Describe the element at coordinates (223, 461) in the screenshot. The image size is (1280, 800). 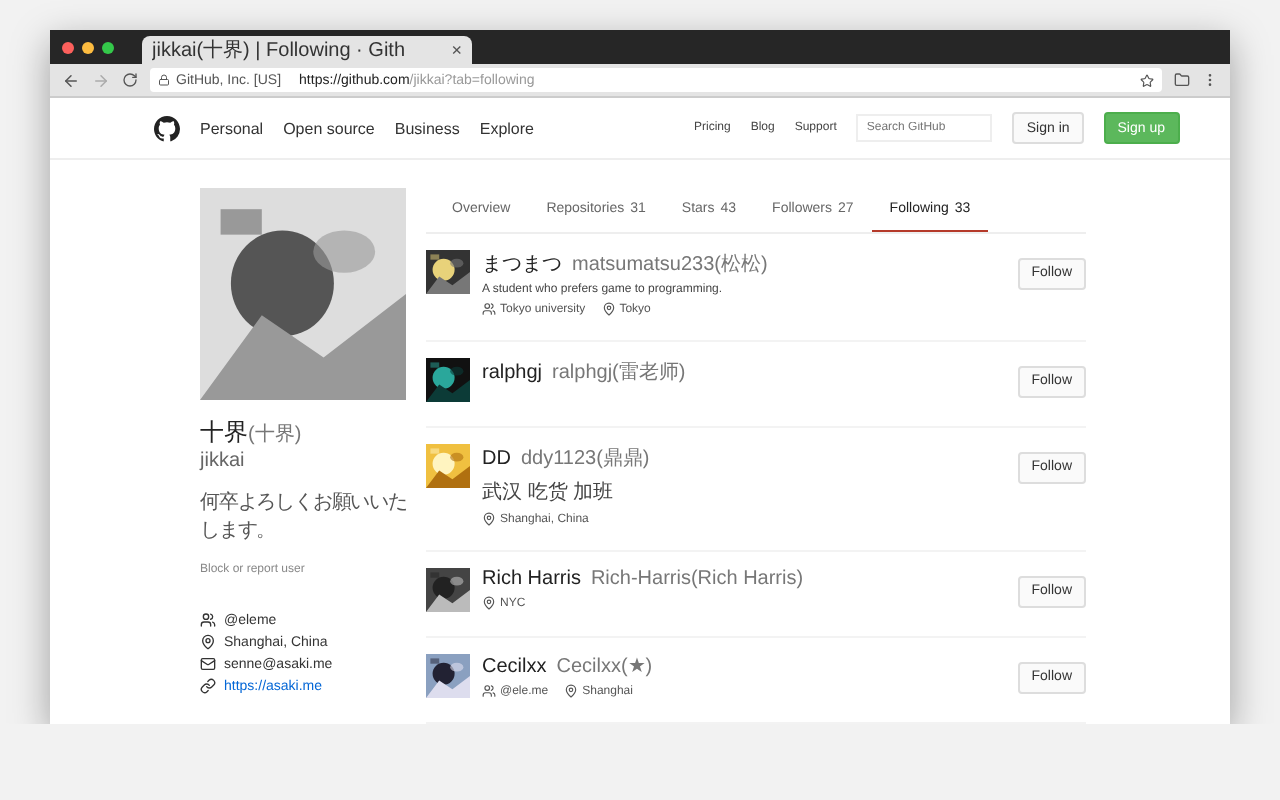
I see `profile-login: jikkai` at that location.